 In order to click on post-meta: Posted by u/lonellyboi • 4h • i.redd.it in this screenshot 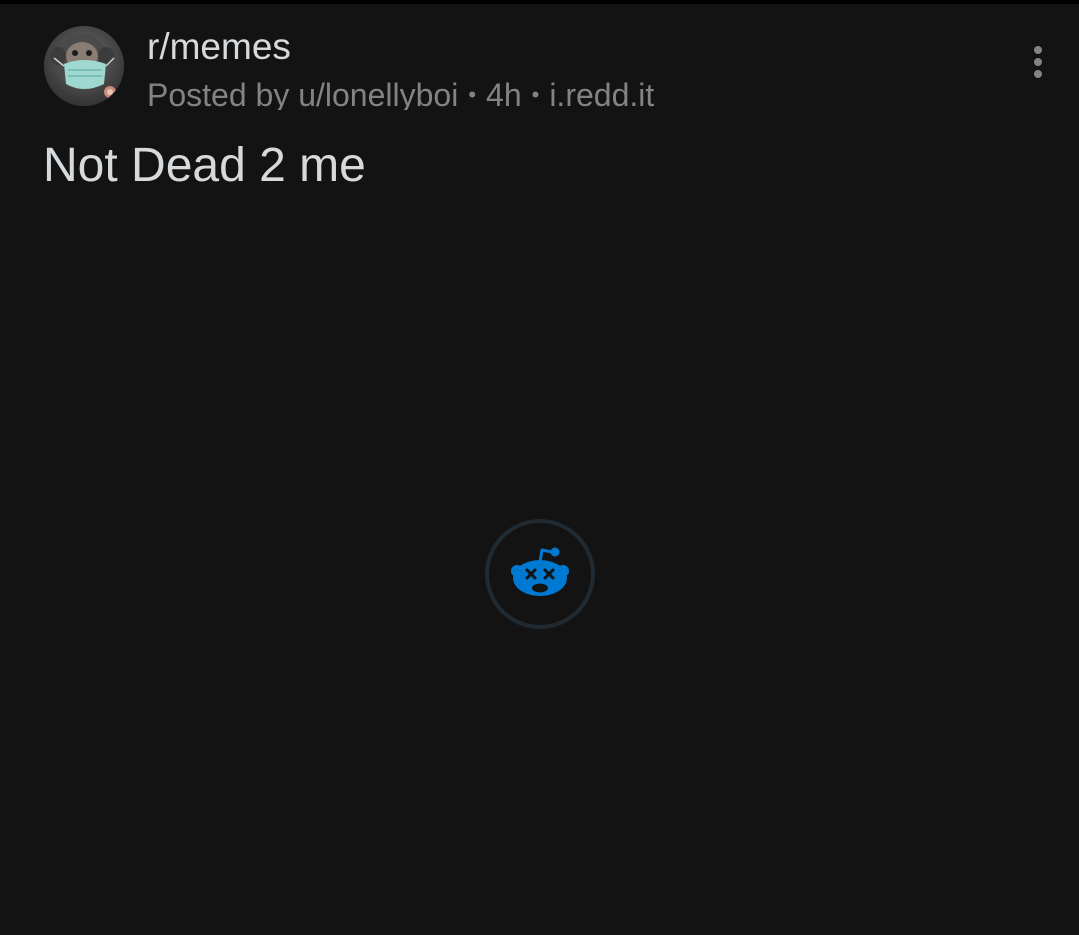, I will do `click(400, 92)`.